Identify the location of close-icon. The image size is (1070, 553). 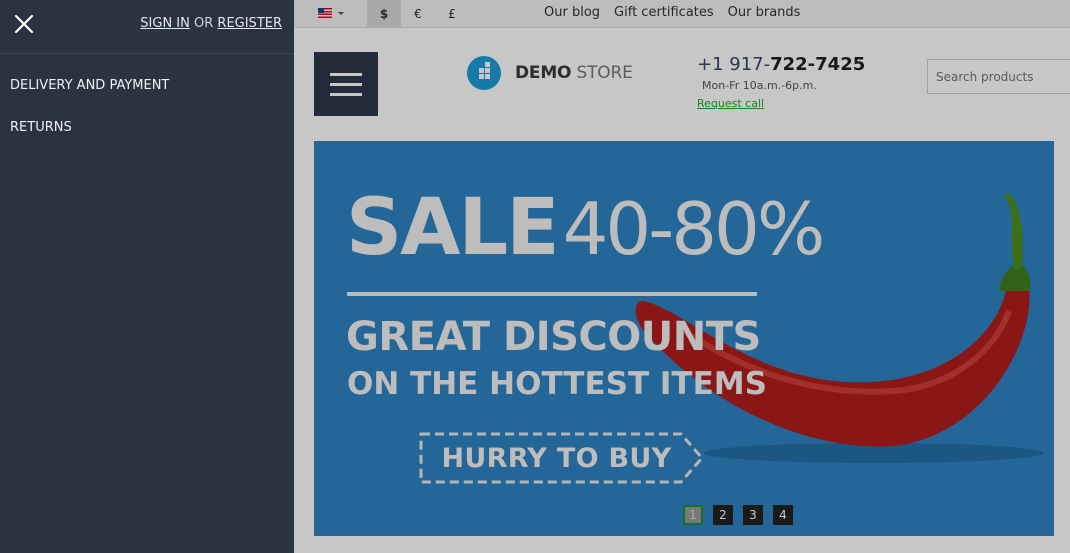
(24, 24).